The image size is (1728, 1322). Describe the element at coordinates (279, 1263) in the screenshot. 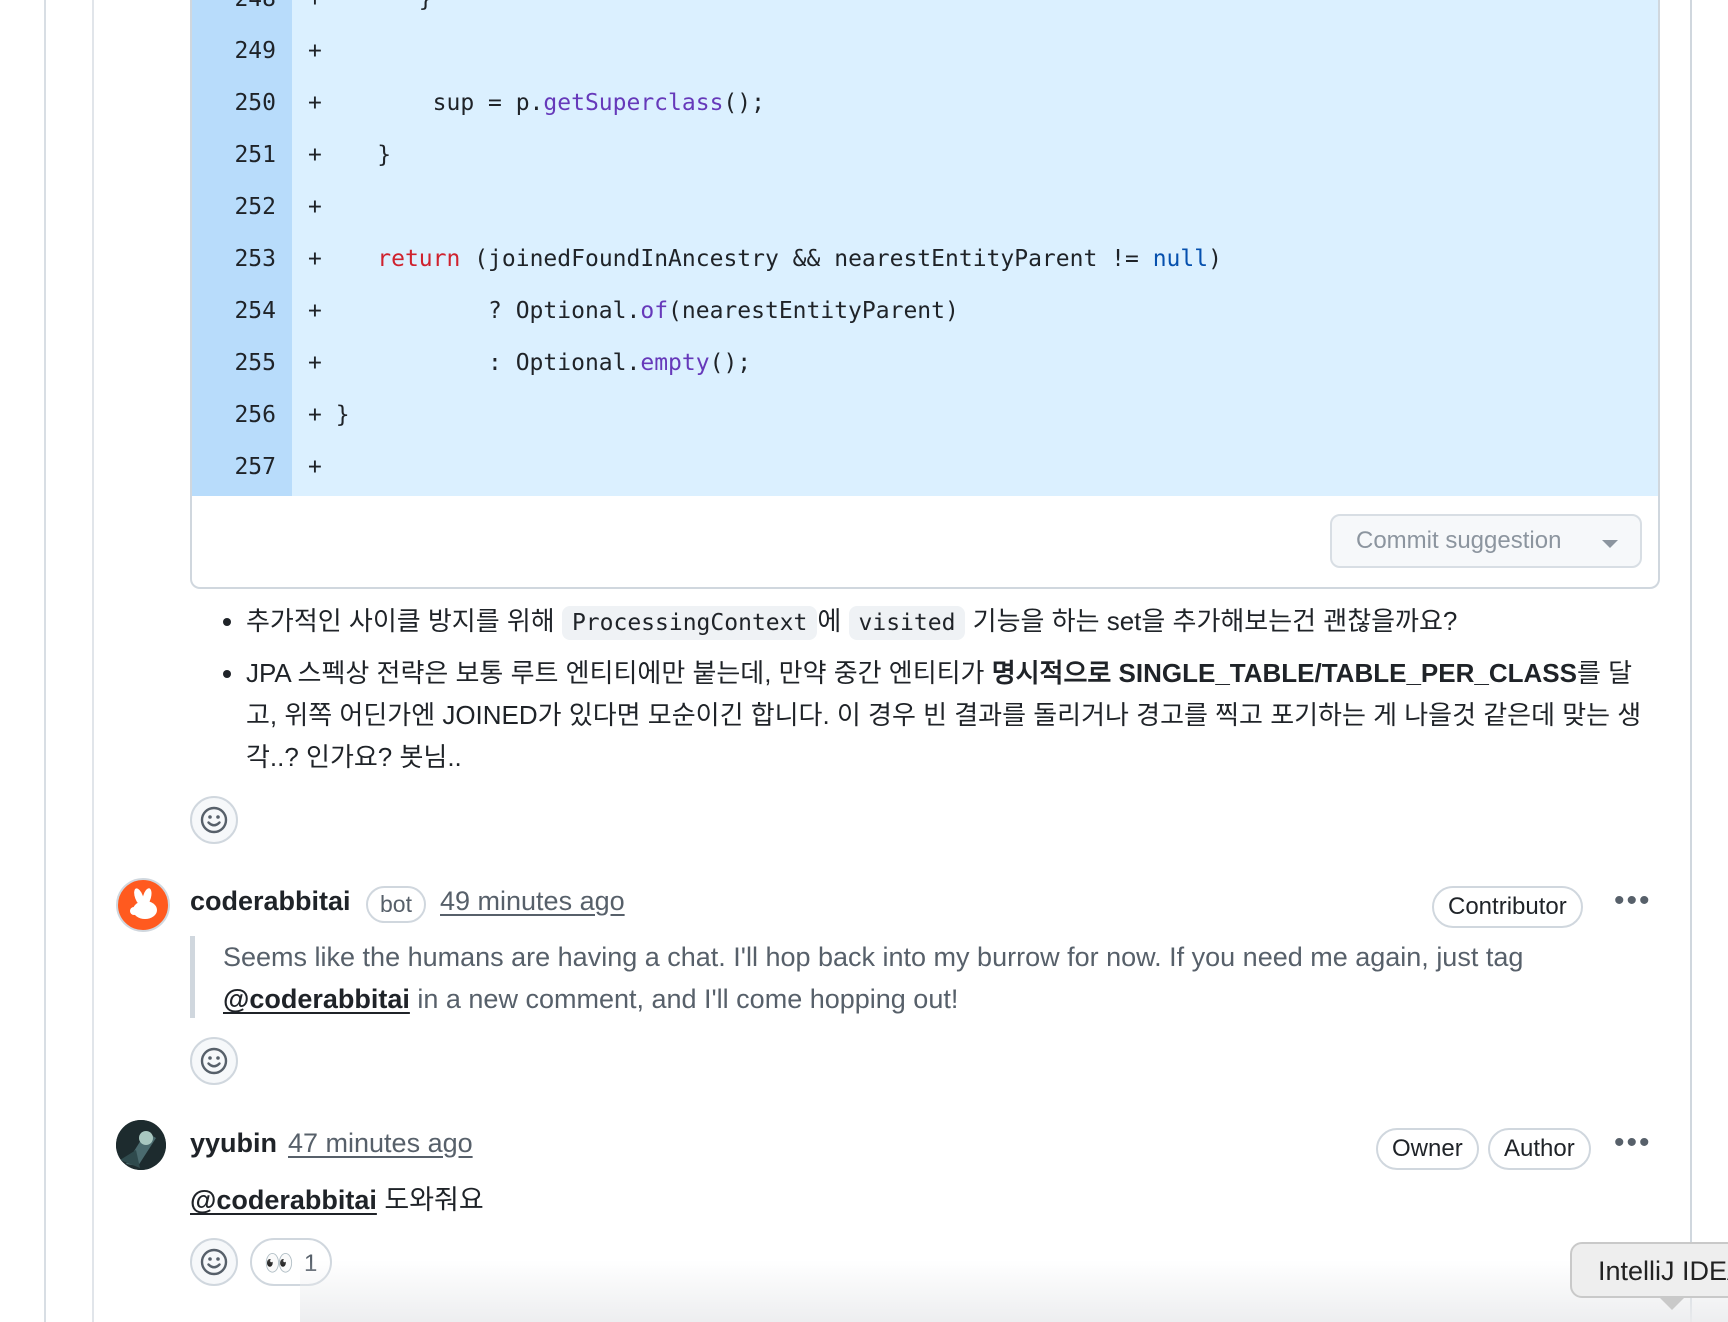

I see `eyes-icon: 👀` at that location.